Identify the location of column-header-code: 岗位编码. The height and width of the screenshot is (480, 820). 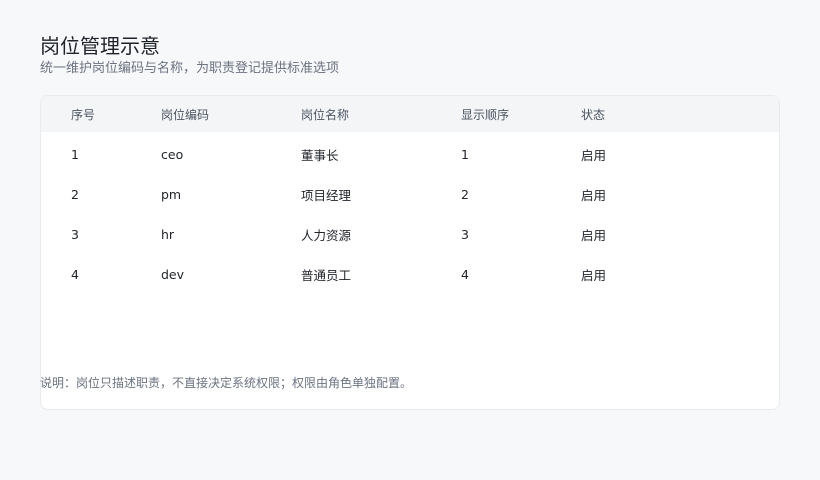
(185, 114).